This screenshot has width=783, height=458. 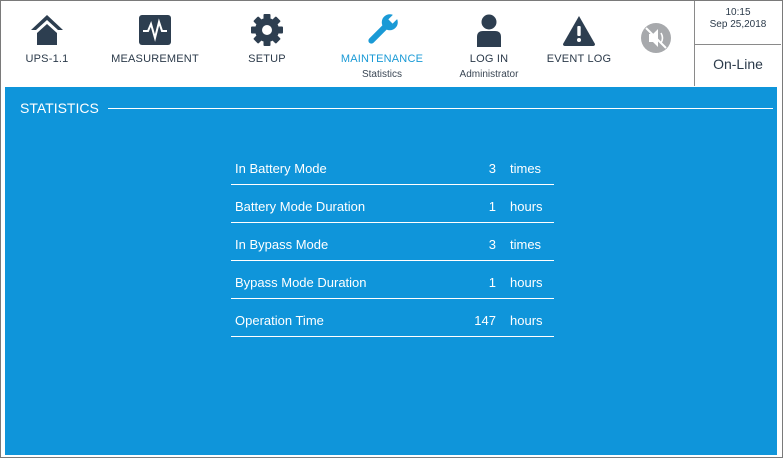 What do you see at coordinates (47, 59) in the screenshot?
I see `nav-ups-label: UPS-1.1` at bounding box center [47, 59].